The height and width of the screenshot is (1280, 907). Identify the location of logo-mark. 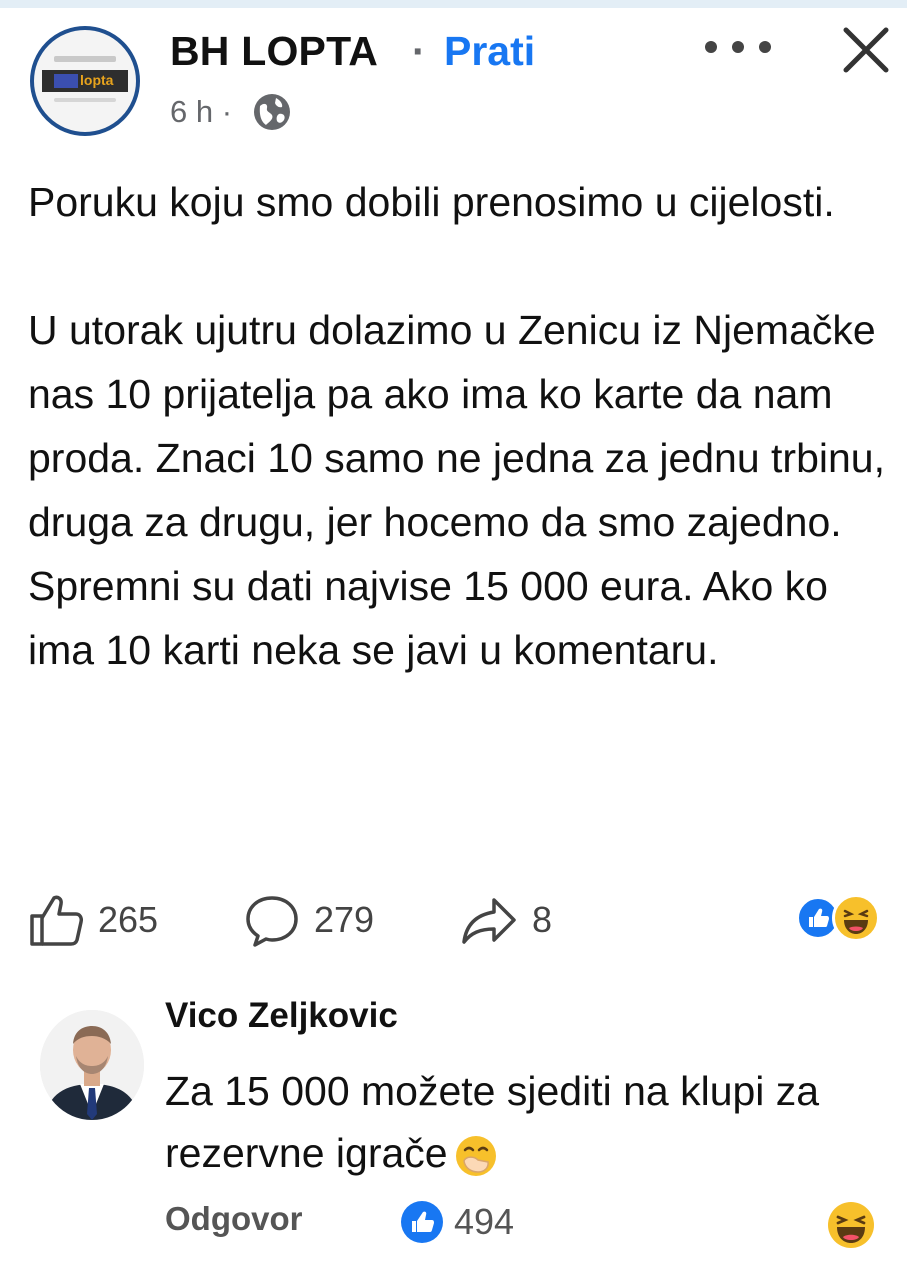
(66, 81).